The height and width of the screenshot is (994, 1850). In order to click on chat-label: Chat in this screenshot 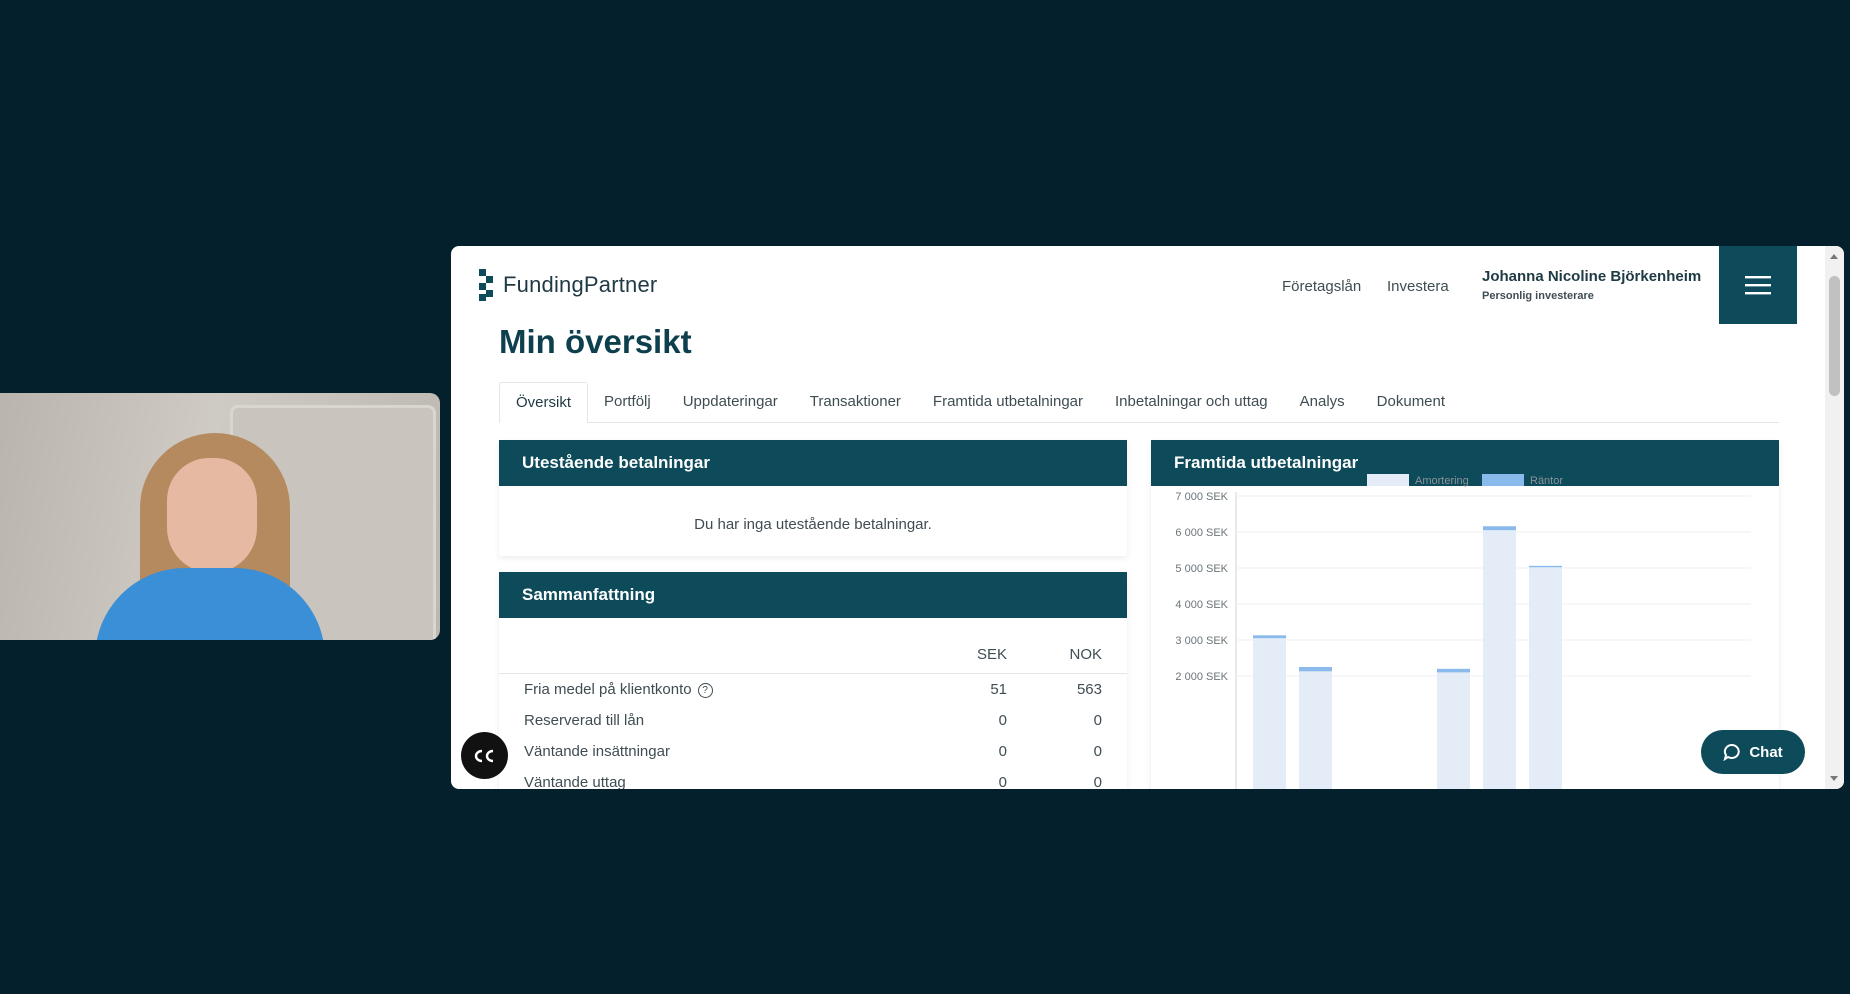, I will do `click(1766, 752)`.